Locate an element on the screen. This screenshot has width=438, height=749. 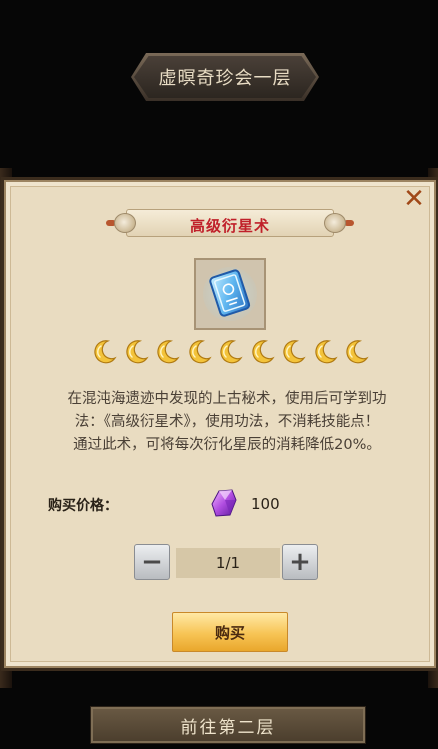
close-button: ✕ is located at coordinates (414, 199).